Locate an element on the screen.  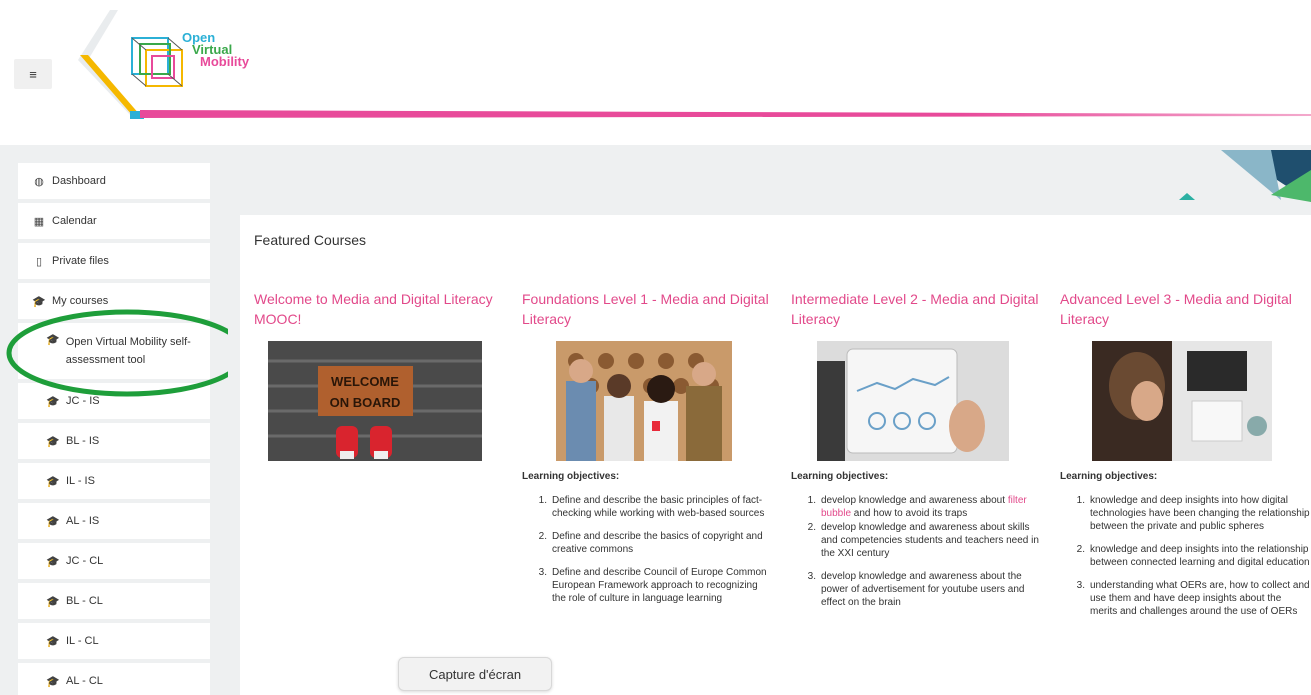
sidebar-item-il-is: 🎓 IL - IS is located at coordinates (114, 481).